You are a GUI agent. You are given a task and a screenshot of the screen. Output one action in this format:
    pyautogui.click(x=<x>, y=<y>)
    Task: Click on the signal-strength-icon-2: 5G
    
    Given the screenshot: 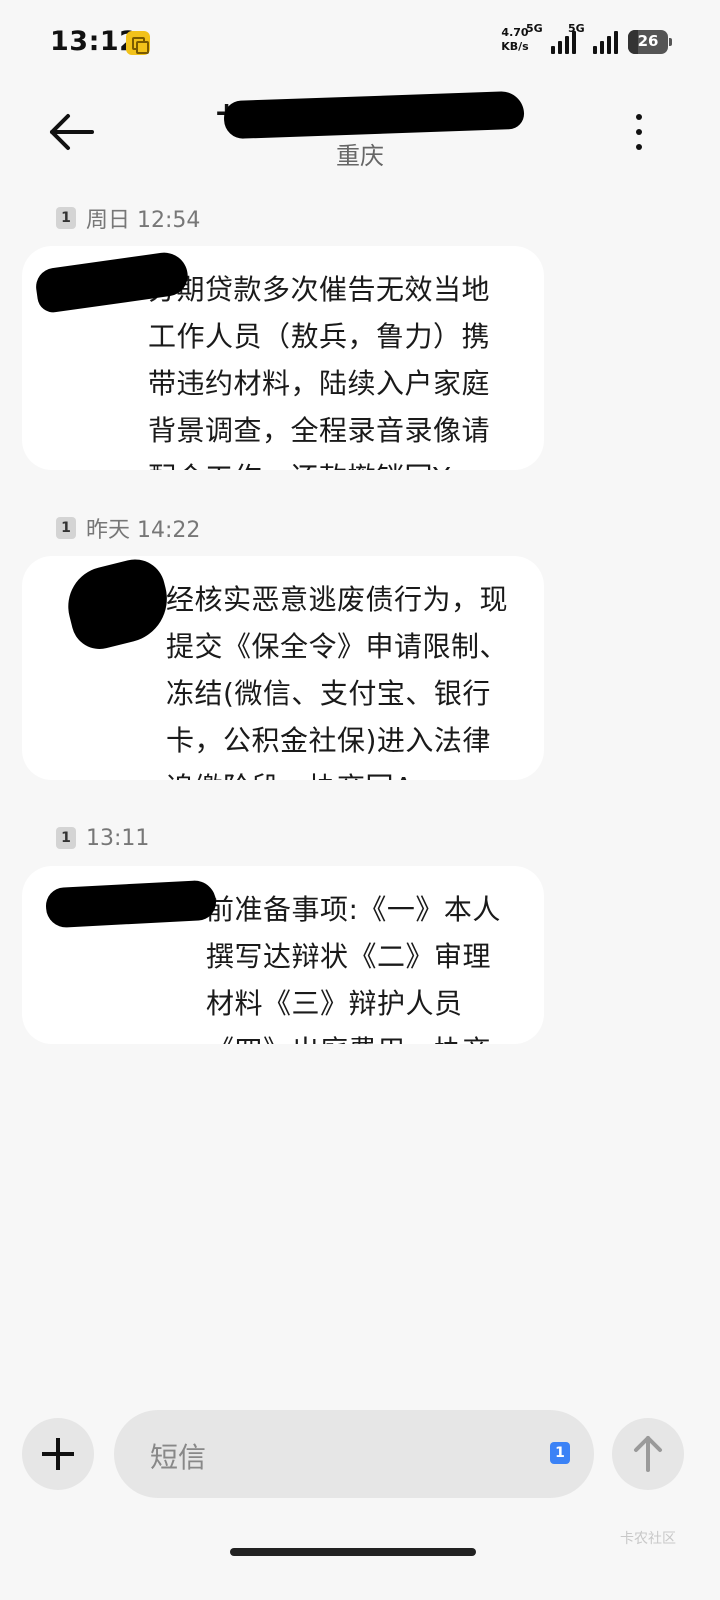 What is the action you would take?
    pyautogui.click(x=593, y=39)
    